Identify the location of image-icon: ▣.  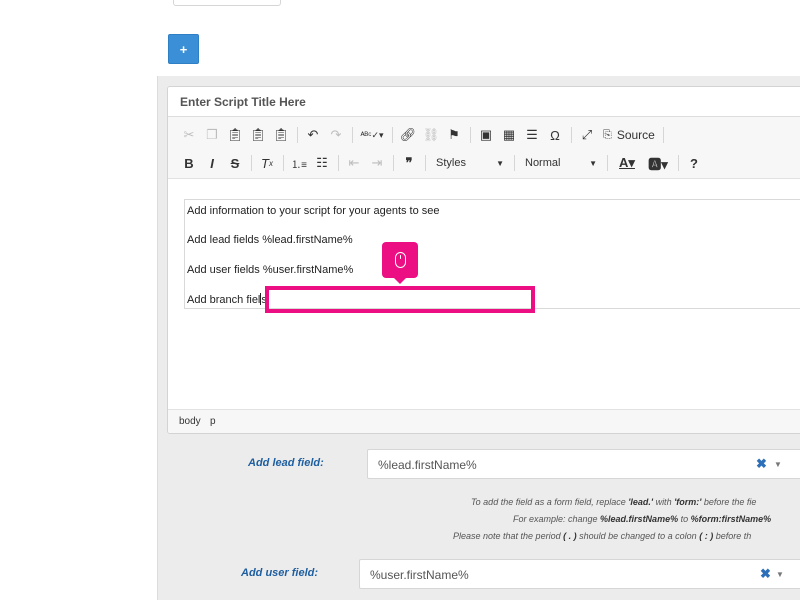
(486, 135).